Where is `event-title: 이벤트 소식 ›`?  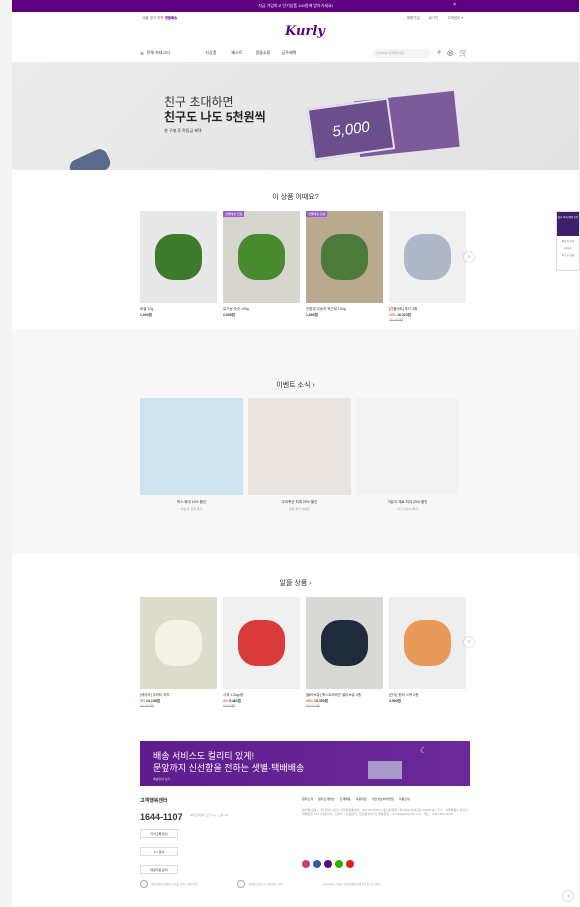
event-title: 이벤트 소식 › is located at coordinates (295, 385).